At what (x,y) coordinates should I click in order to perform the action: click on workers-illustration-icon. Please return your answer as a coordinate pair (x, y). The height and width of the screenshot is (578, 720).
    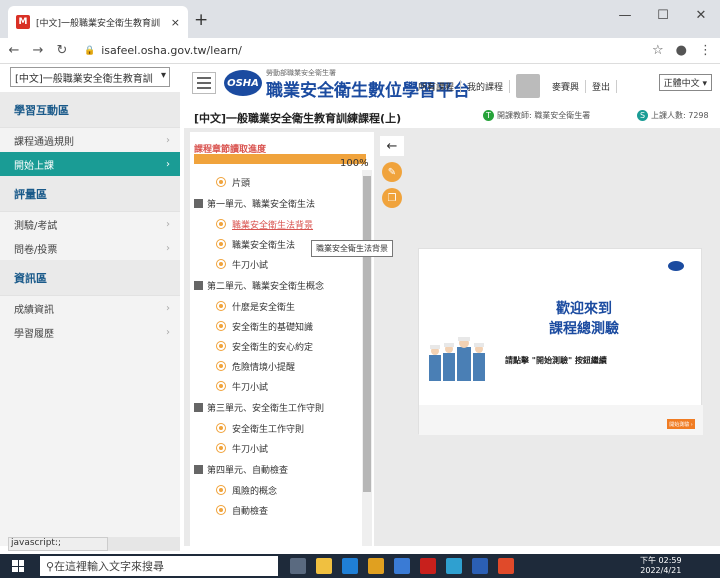
    Looking at the image, I should click on (457, 359).